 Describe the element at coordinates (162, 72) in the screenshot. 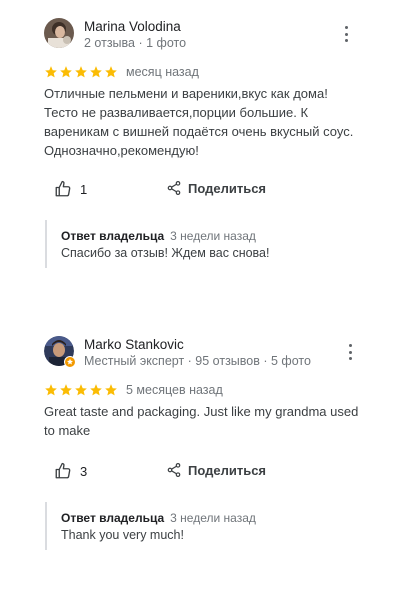

I see `review-date: месяц назад` at that location.